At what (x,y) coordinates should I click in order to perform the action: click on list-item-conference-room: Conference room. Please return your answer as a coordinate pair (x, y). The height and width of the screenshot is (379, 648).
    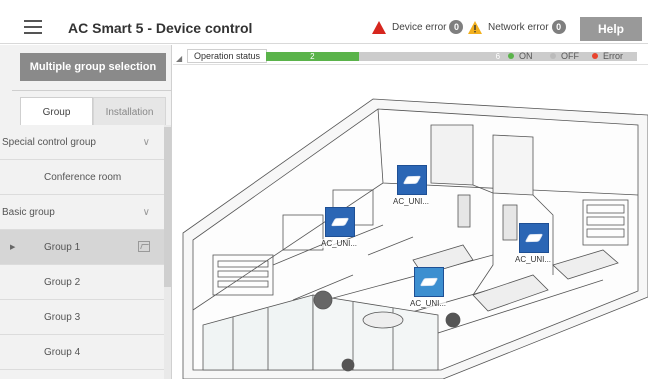
    Looking at the image, I should click on (82, 177).